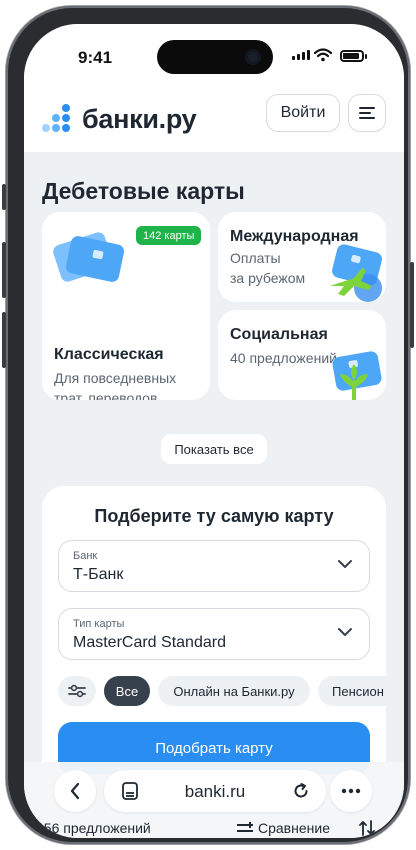 This screenshot has width=416, height=850. Describe the element at coordinates (301, 55) in the screenshot. I see `cellular-signal-icon` at that location.